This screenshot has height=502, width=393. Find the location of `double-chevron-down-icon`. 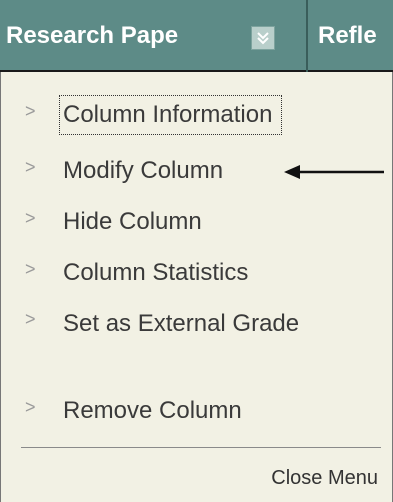

double-chevron-down-icon is located at coordinates (263, 38).